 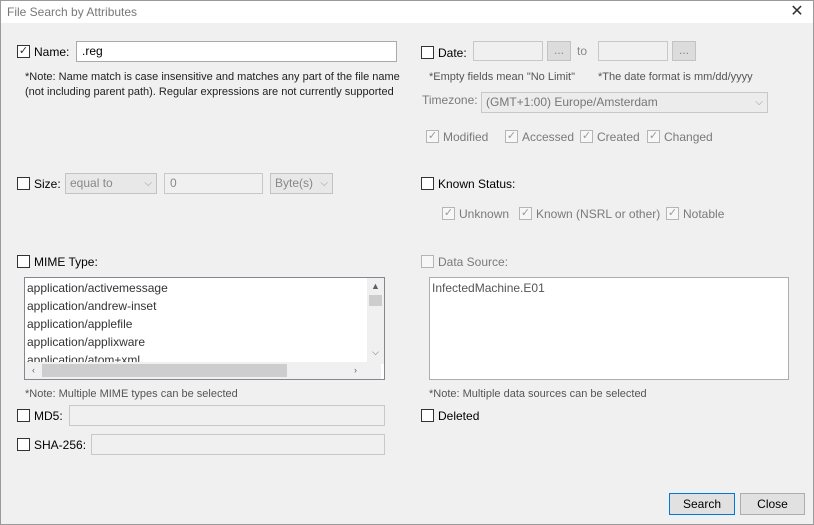 What do you see at coordinates (502, 77) in the screenshot?
I see `date-empty-note: *Empty fields mean "No Limit"` at bounding box center [502, 77].